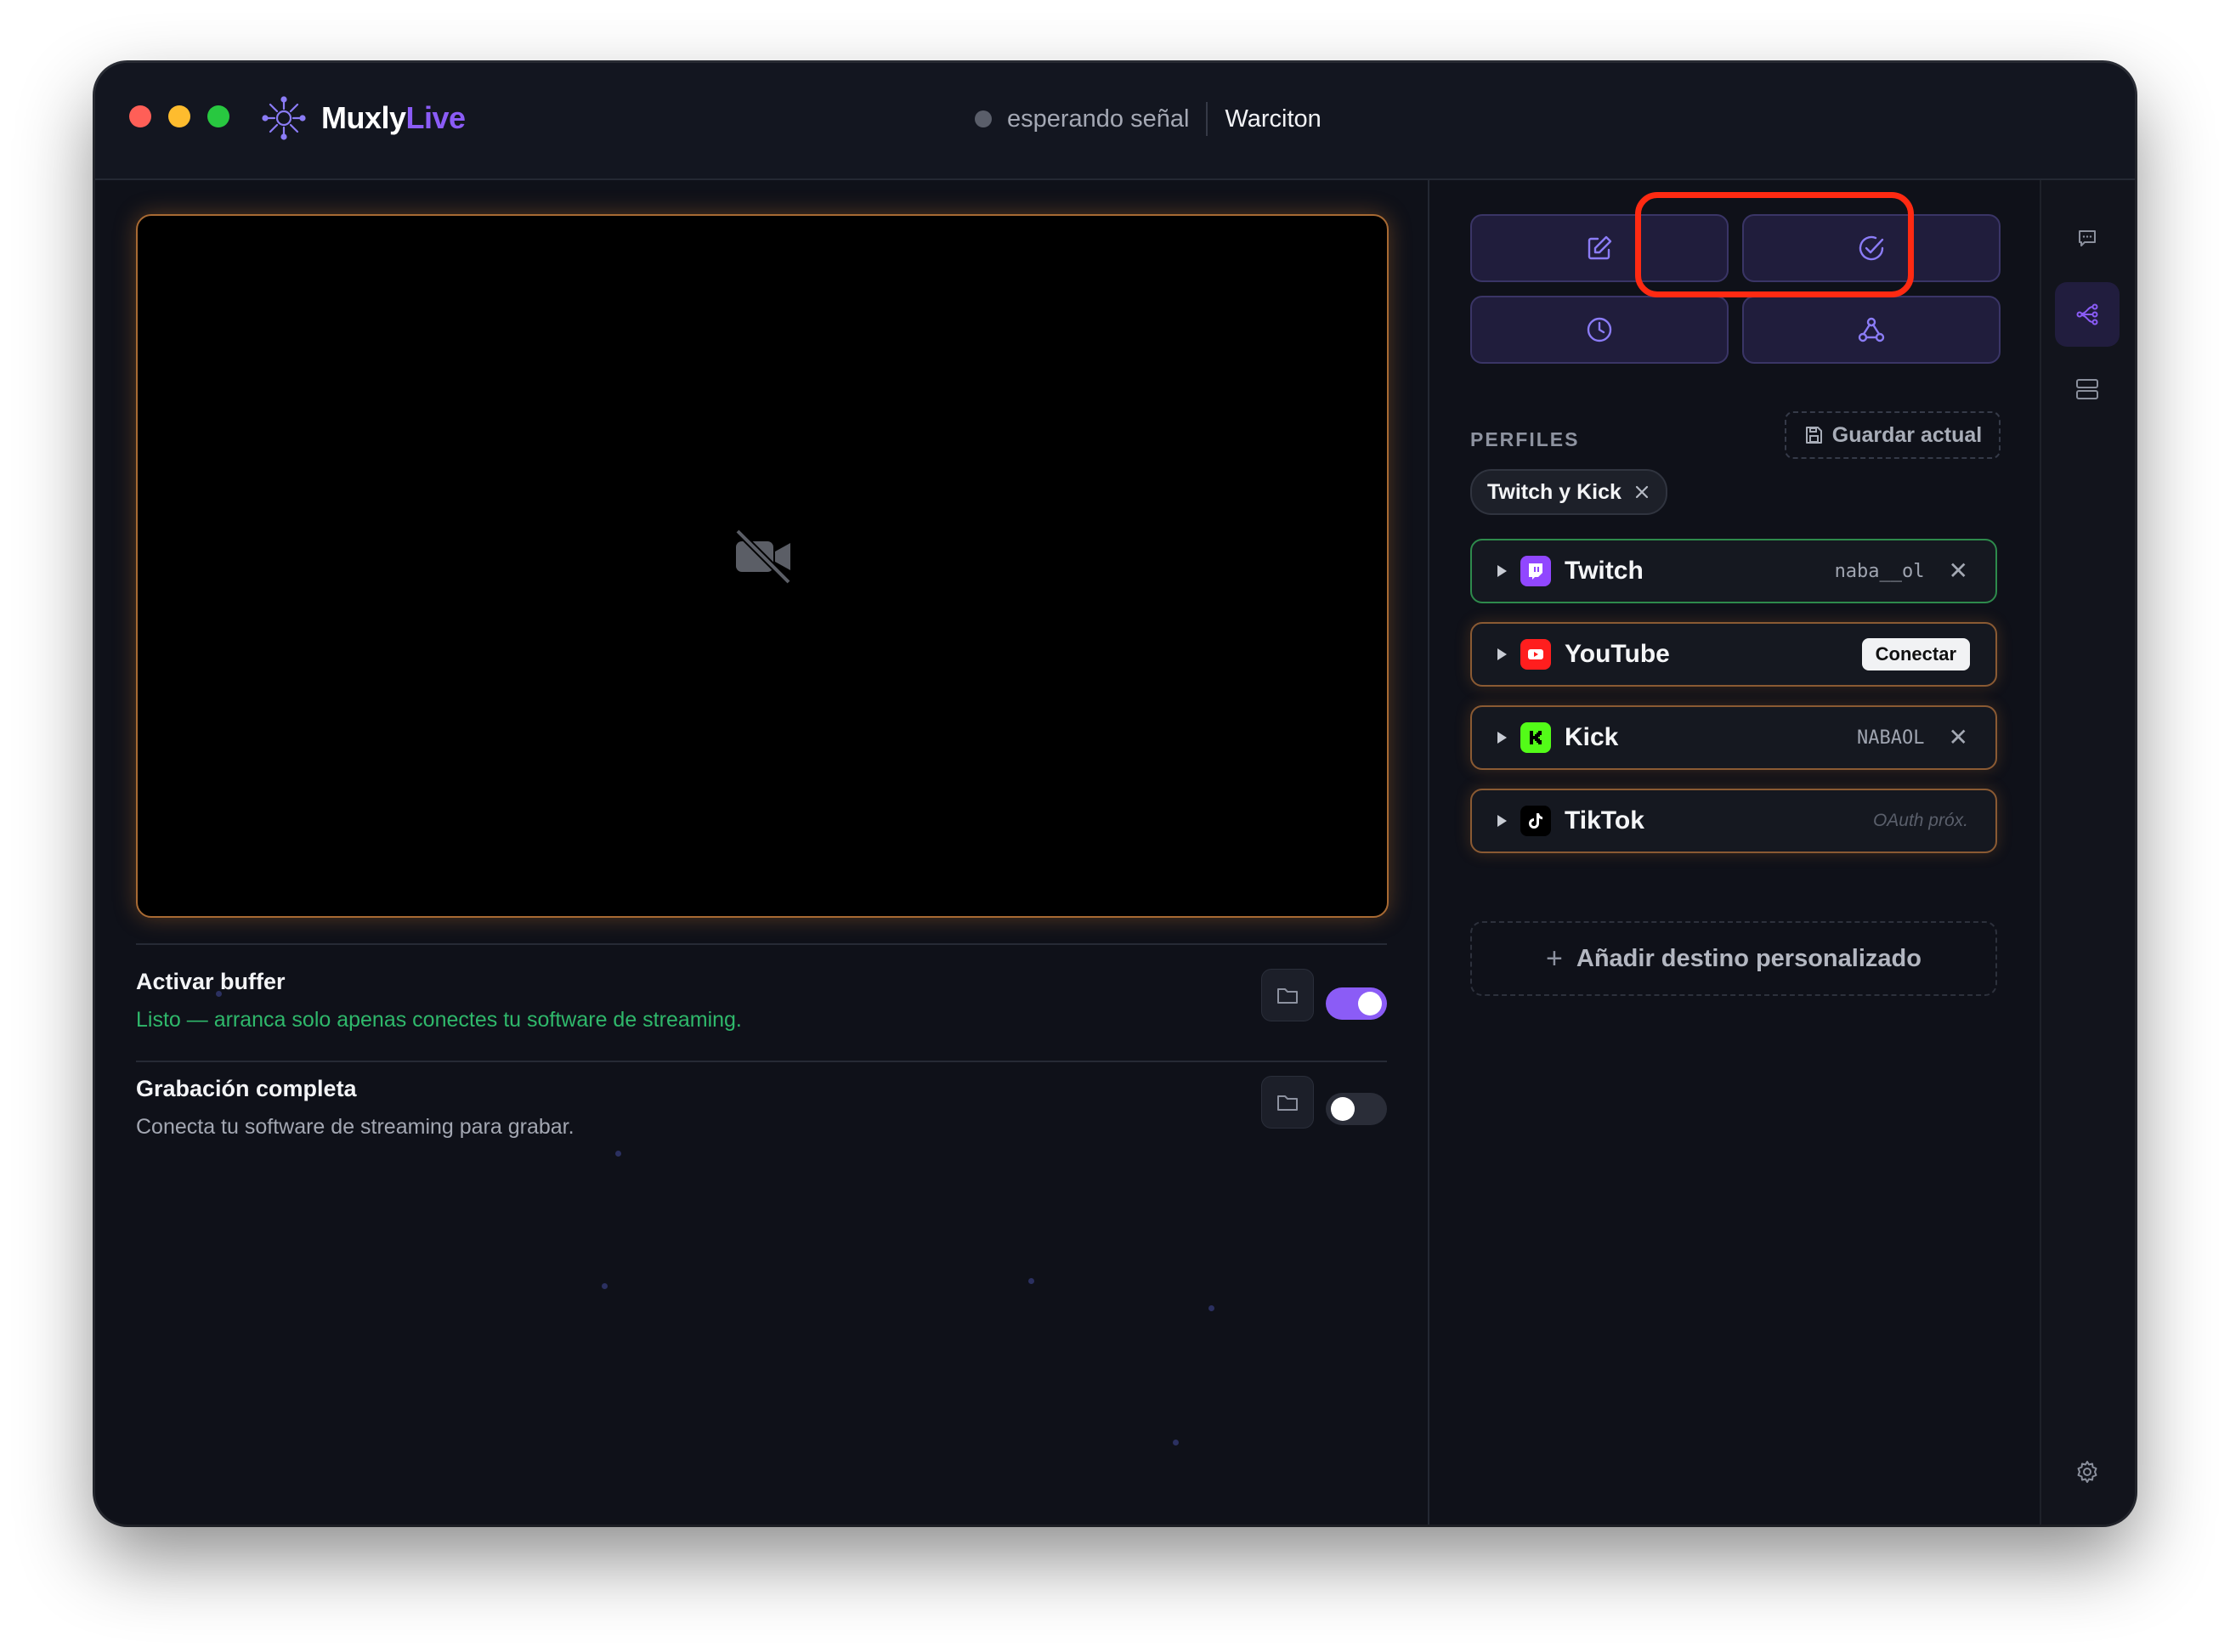  I want to click on destination-actions: NABAOL ✕, so click(1913, 738).